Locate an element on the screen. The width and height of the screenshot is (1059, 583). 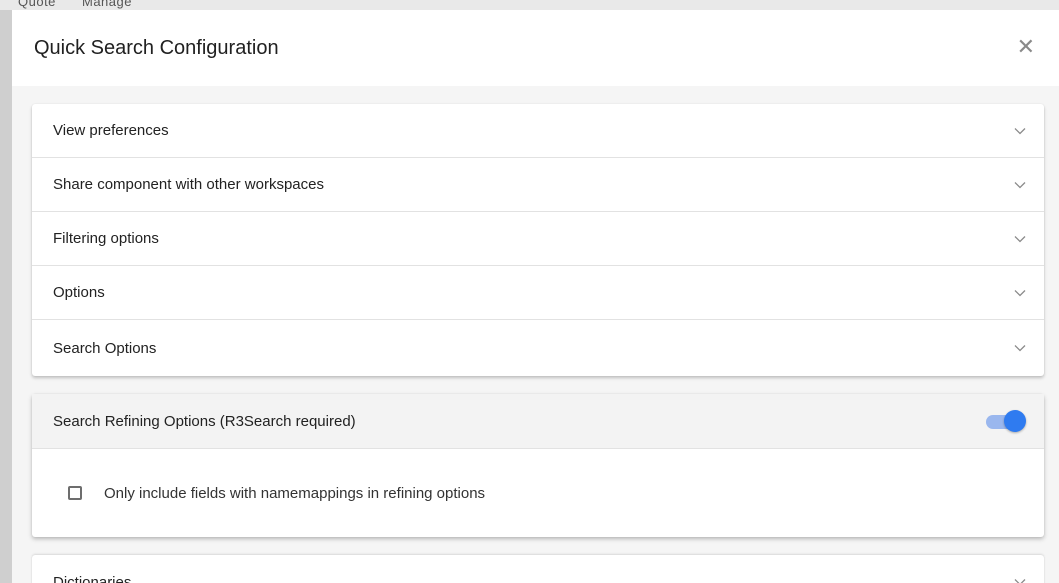
section-filtering-options: Filtering options is located at coordinates (538, 239).